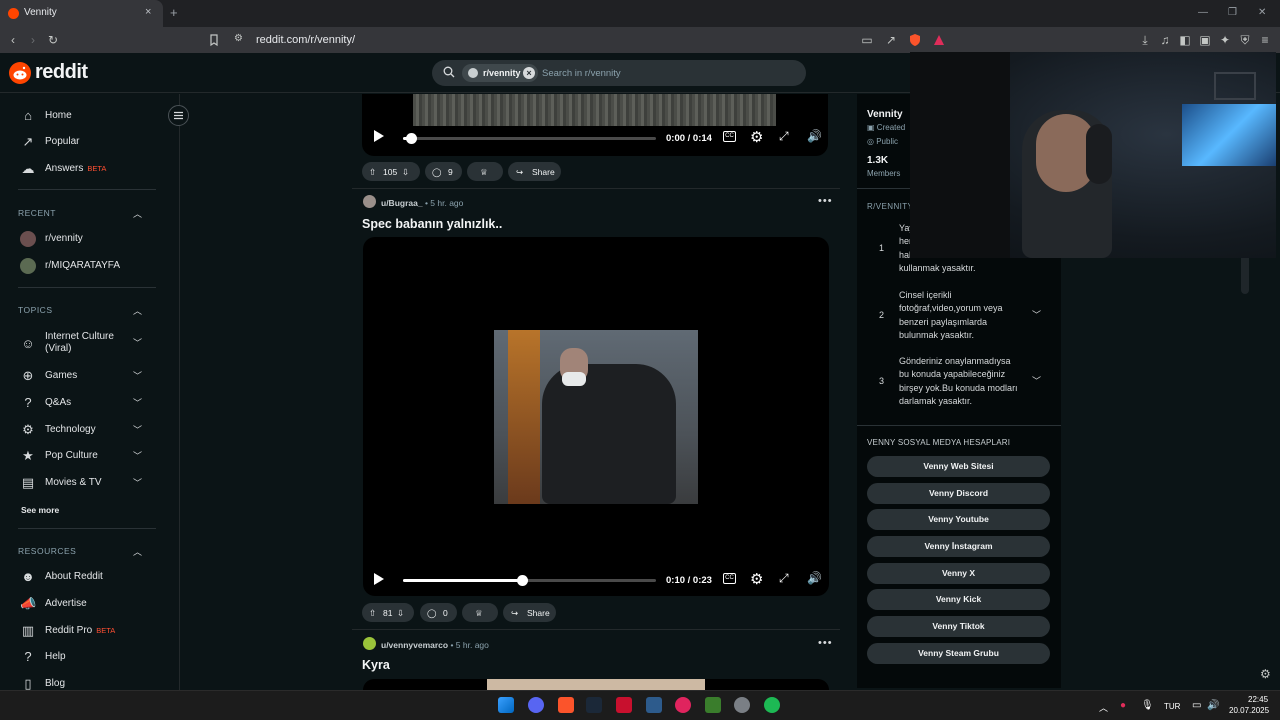 The image size is (1280, 720). Describe the element at coordinates (1145, 40) in the screenshot. I see `downloads-icon: ⤓` at that location.